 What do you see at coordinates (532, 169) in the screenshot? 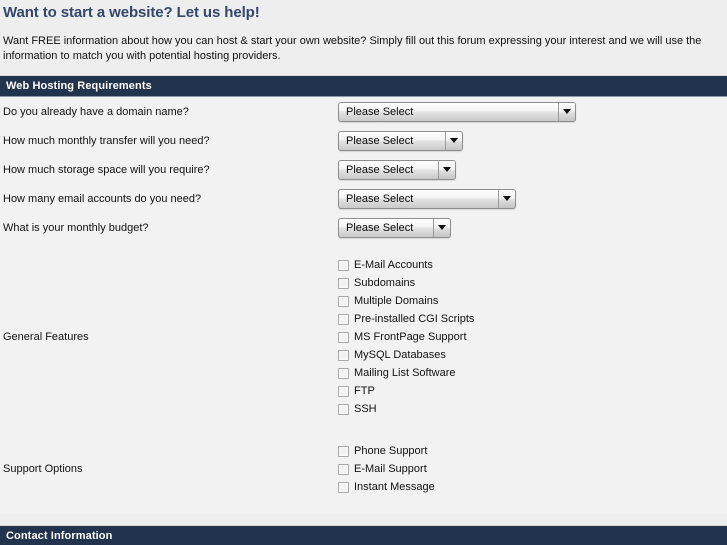
I see `field-storage-space: Please Select` at bounding box center [532, 169].